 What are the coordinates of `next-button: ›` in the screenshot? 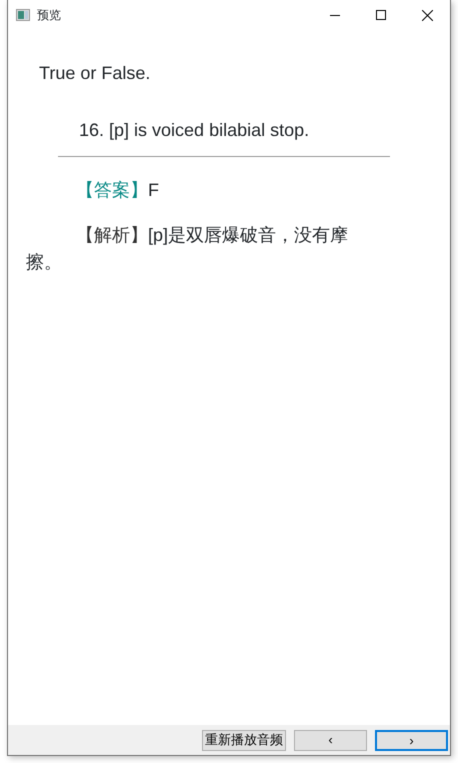 It's located at (411, 740).